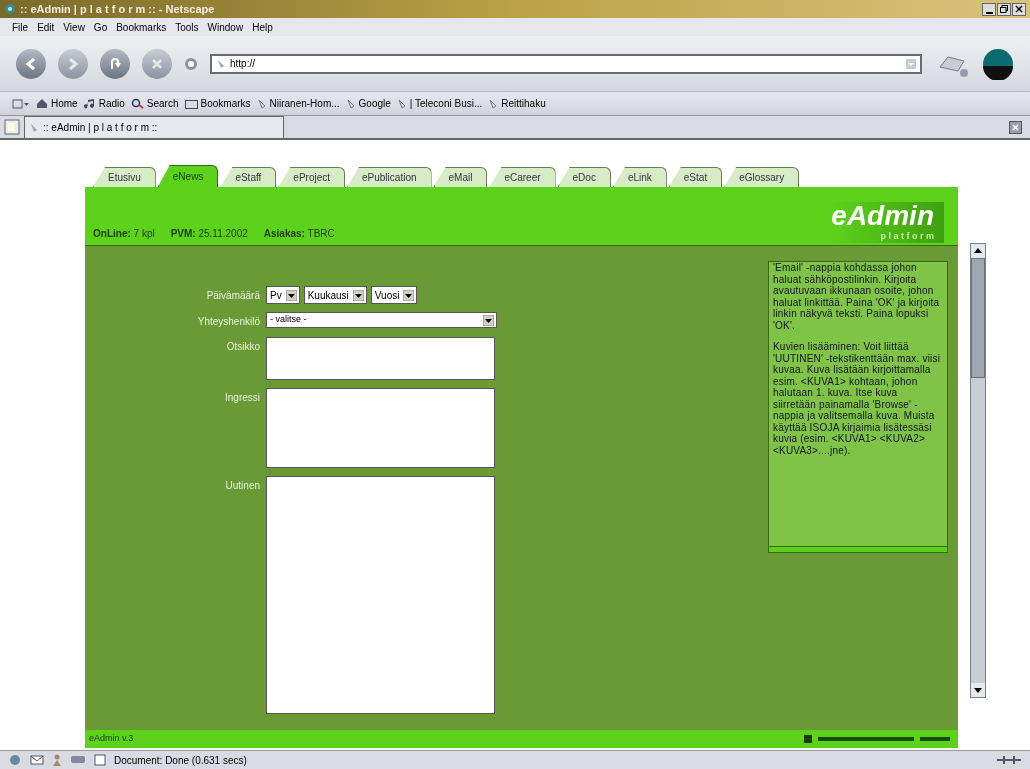  Describe the element at coordinates (978, 470) in the screenshot. I see `scrollbar` at that location.